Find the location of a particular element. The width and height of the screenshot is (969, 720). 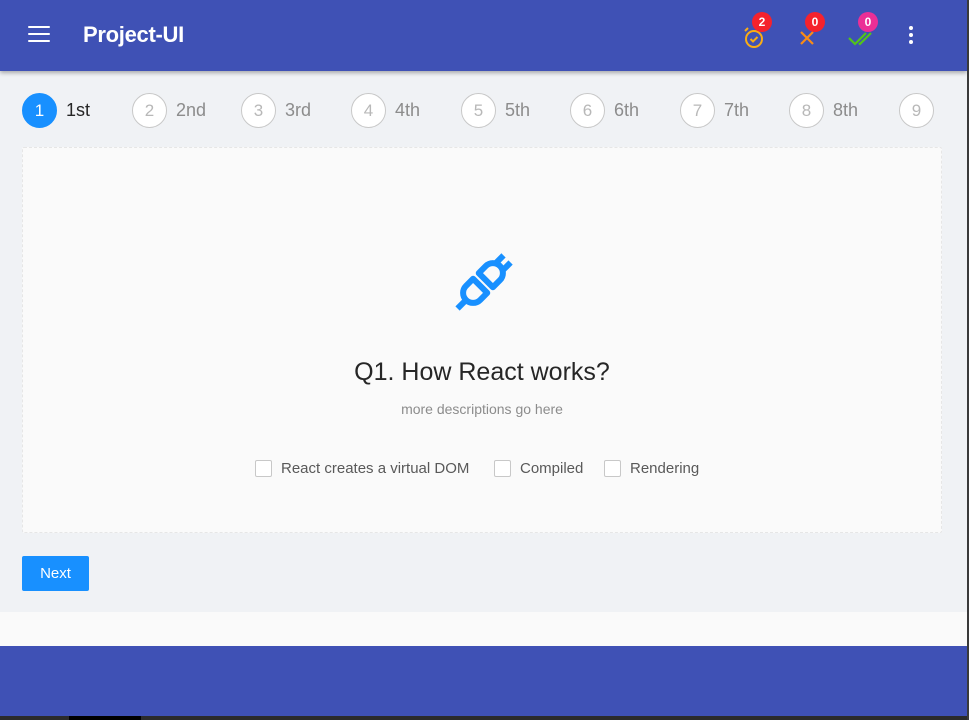

app-title: Project-UI is located at coordinates (133, 34).